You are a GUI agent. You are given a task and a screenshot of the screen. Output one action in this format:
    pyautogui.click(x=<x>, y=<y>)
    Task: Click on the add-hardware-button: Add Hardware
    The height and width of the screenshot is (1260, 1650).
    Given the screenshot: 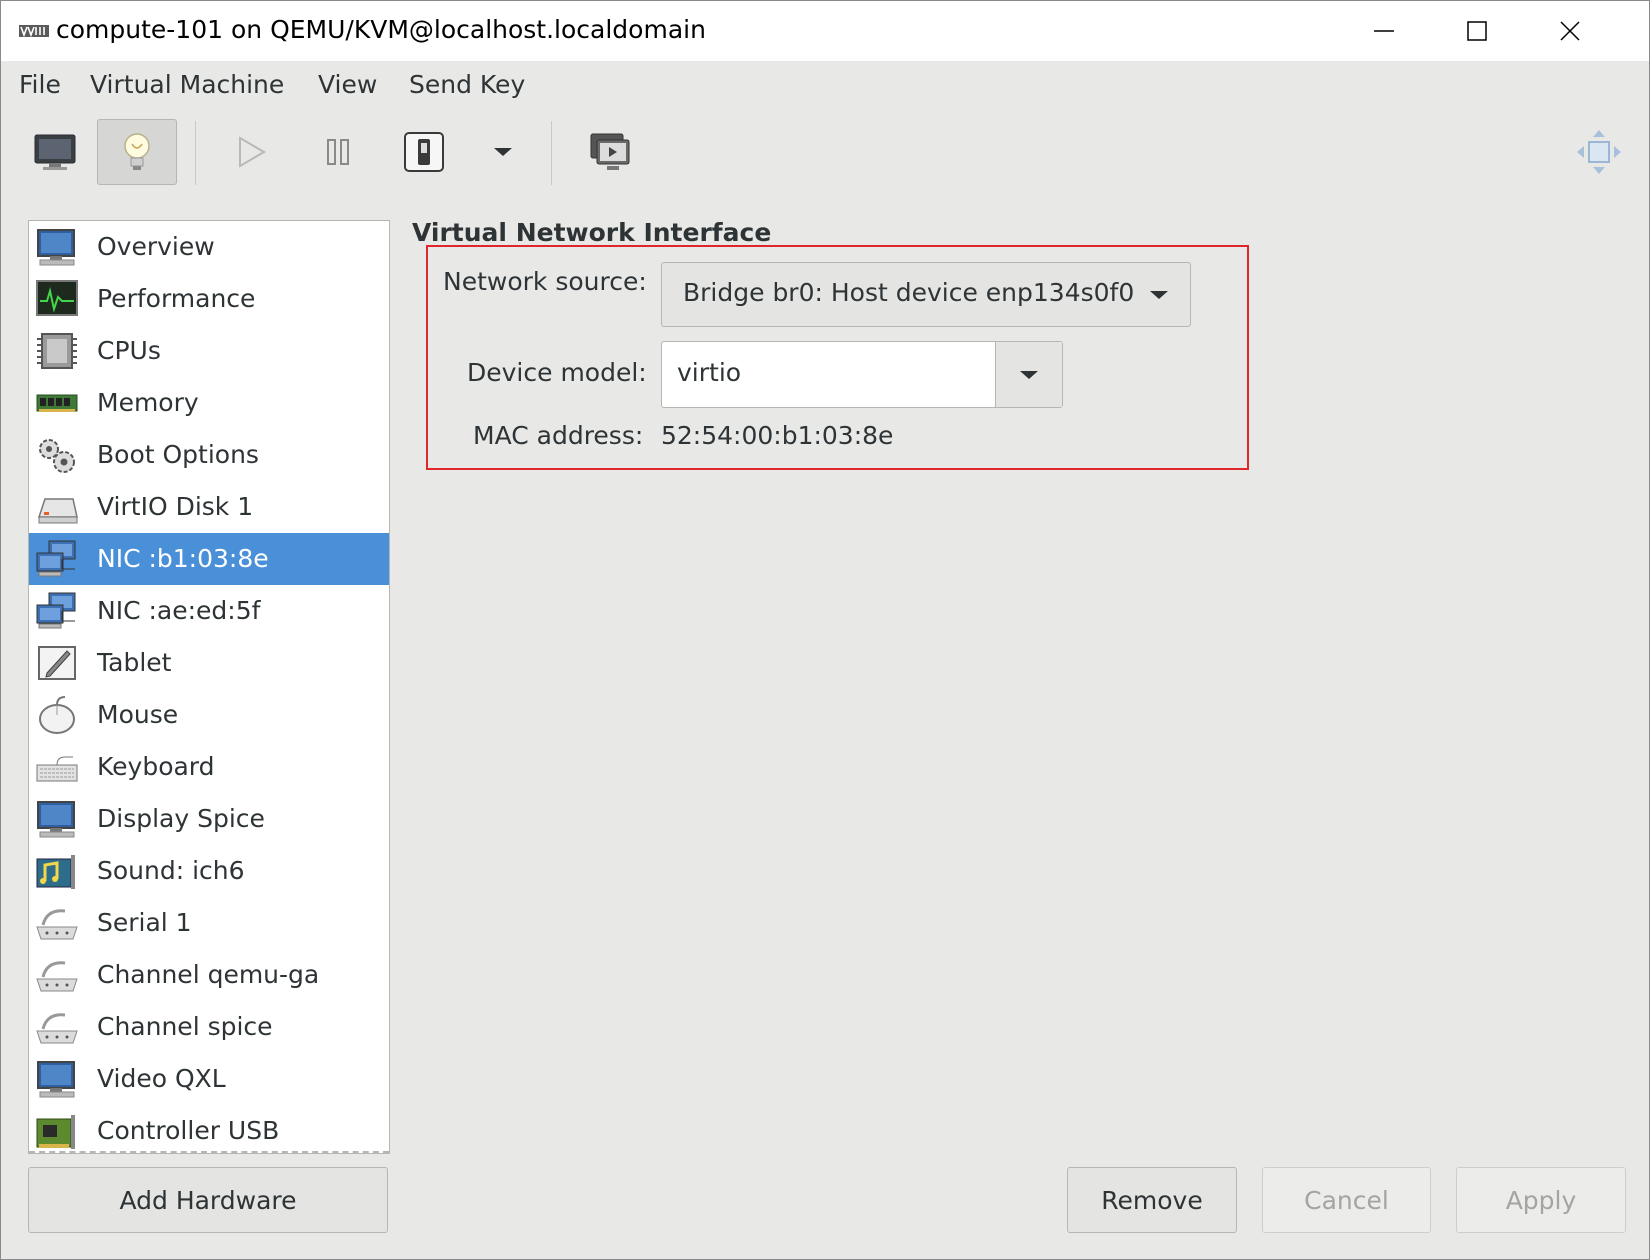 What is the action you would take?
    pyautogui.click(x=208, y=1200)
    